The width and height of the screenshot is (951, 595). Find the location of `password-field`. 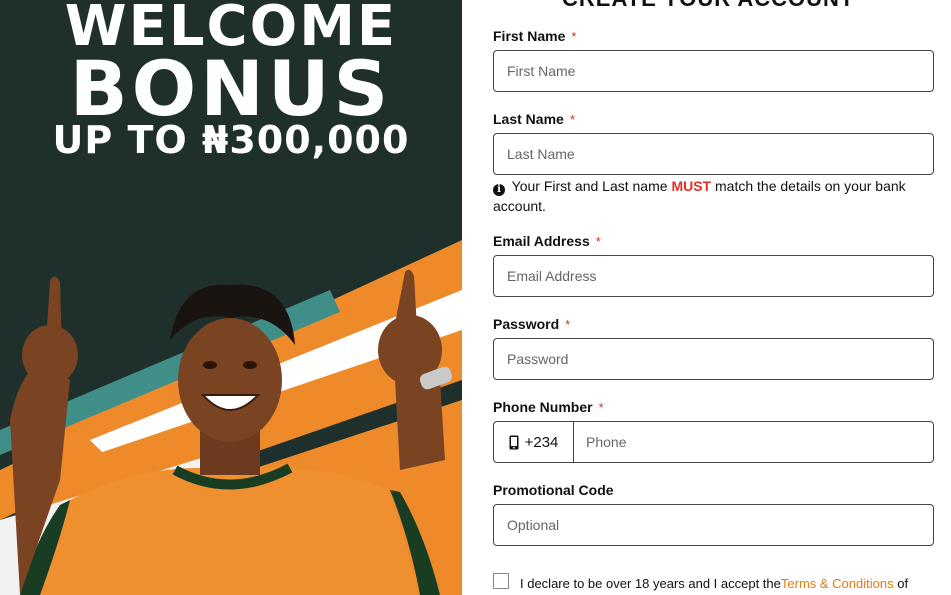

password-field is located at coordinates (713, 359).